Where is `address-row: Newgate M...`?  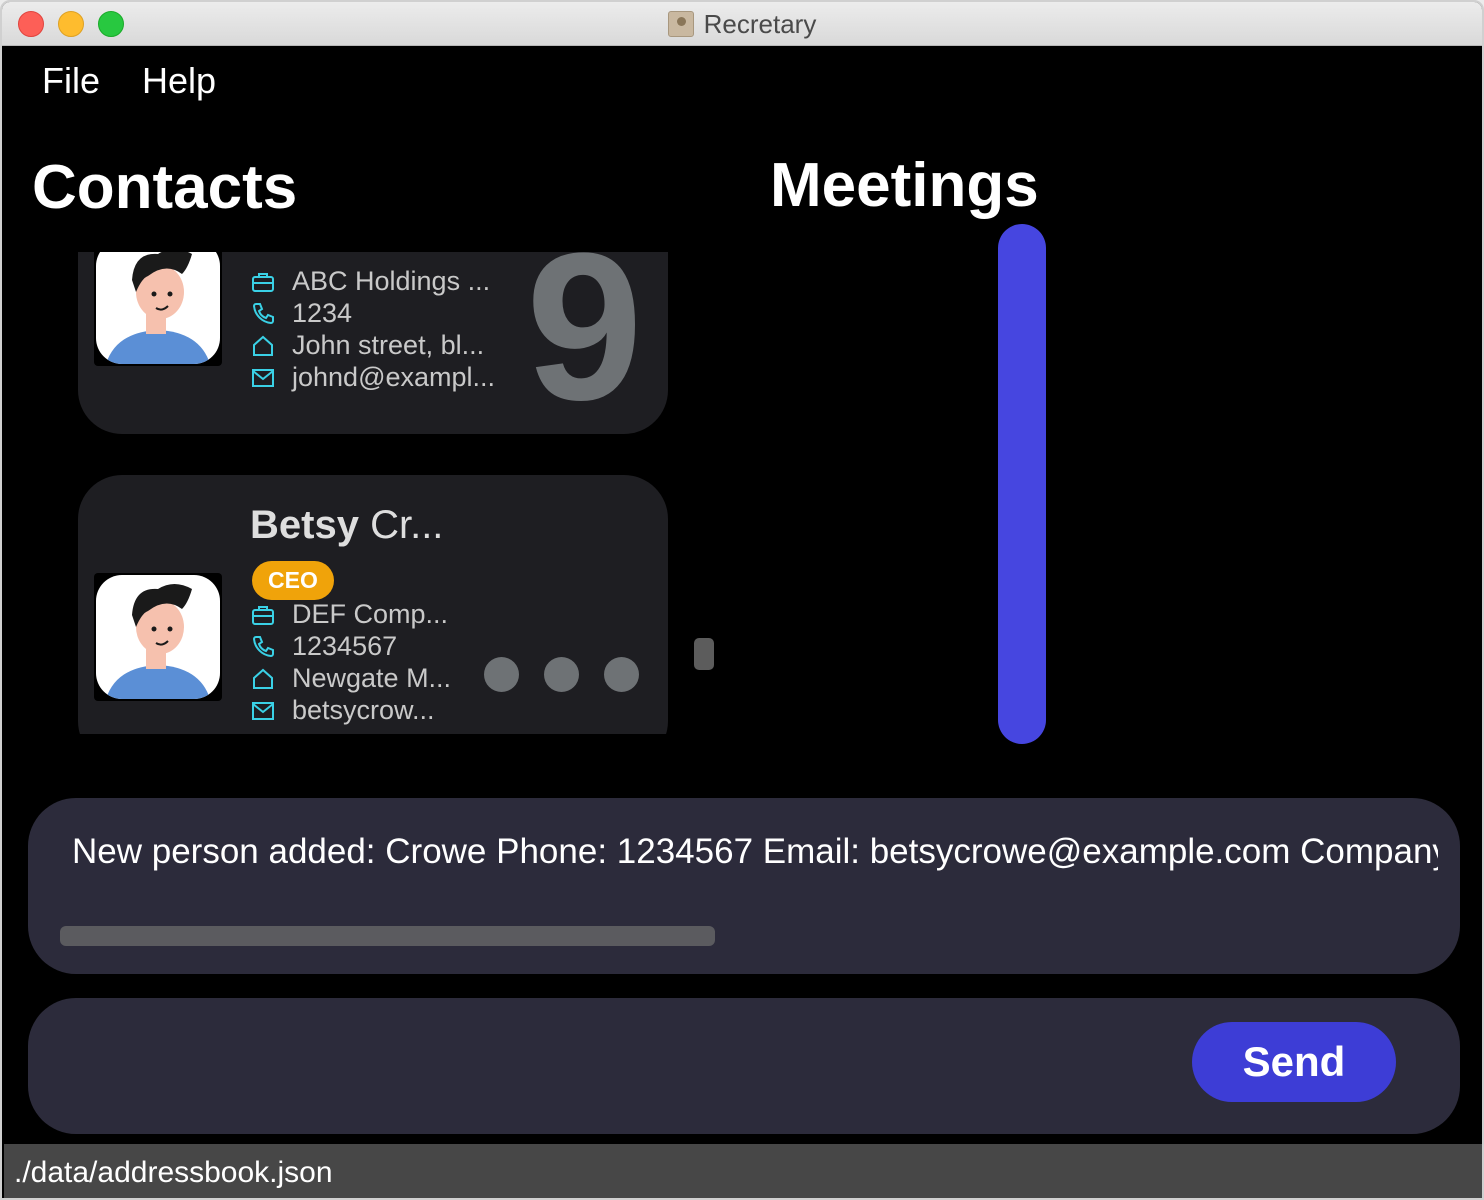
address-row: Newgate M... is located at coordinates (350, 678).